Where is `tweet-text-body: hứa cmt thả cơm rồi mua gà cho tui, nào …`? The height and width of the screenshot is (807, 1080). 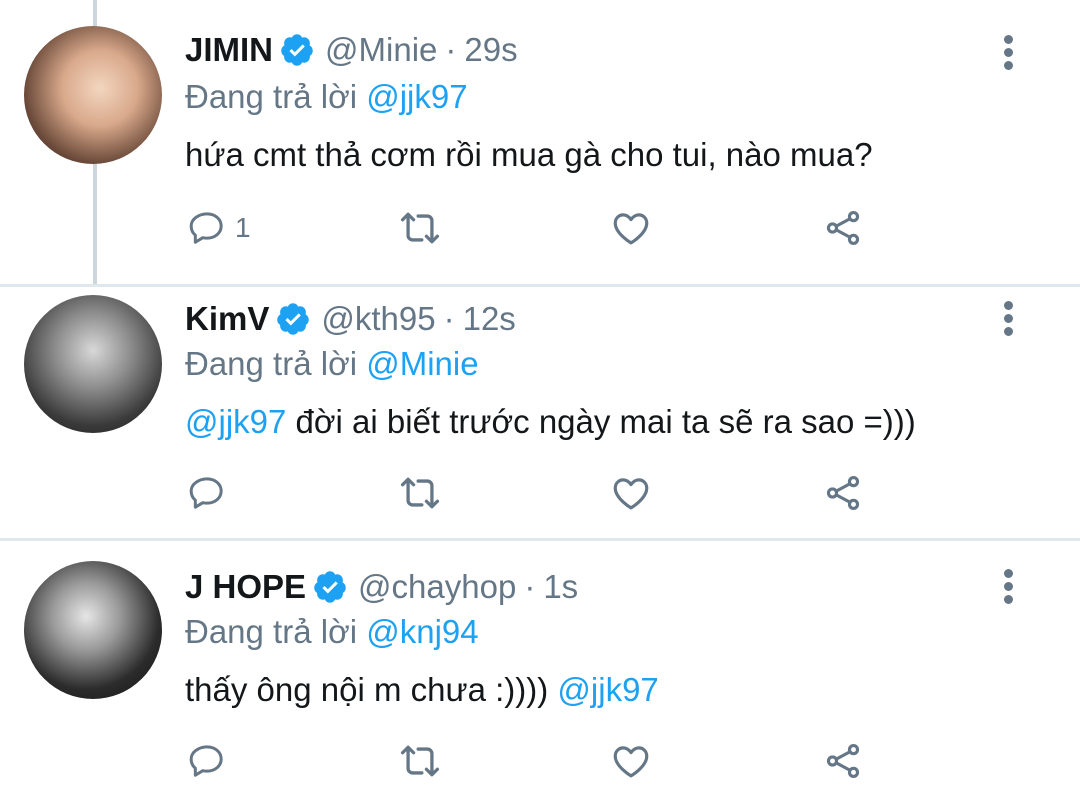 tweet-text-body: hứa cmt thả cơm rồi mua gà cho tui, nào … is located at coordinates (529, 154).